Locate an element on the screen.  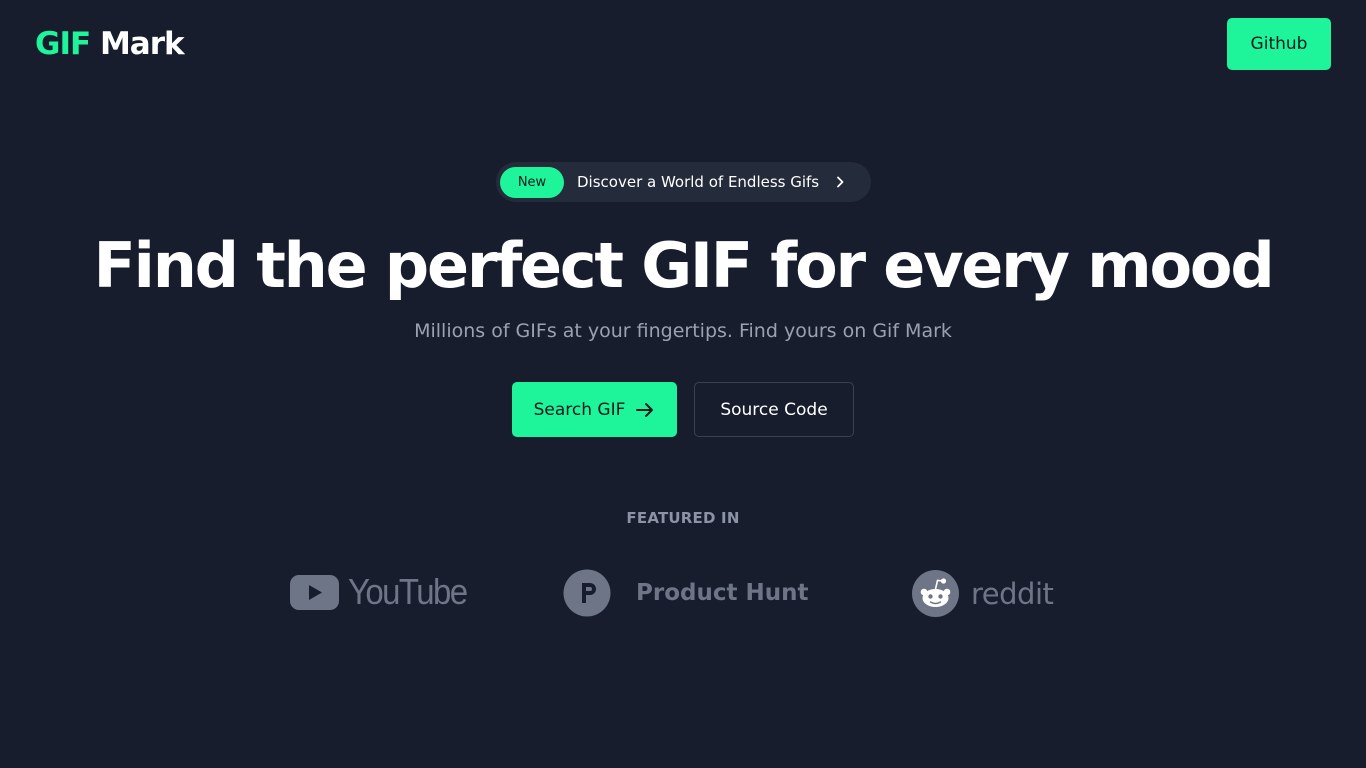
logo: GIF Mark is located at coordinates (110, 44).